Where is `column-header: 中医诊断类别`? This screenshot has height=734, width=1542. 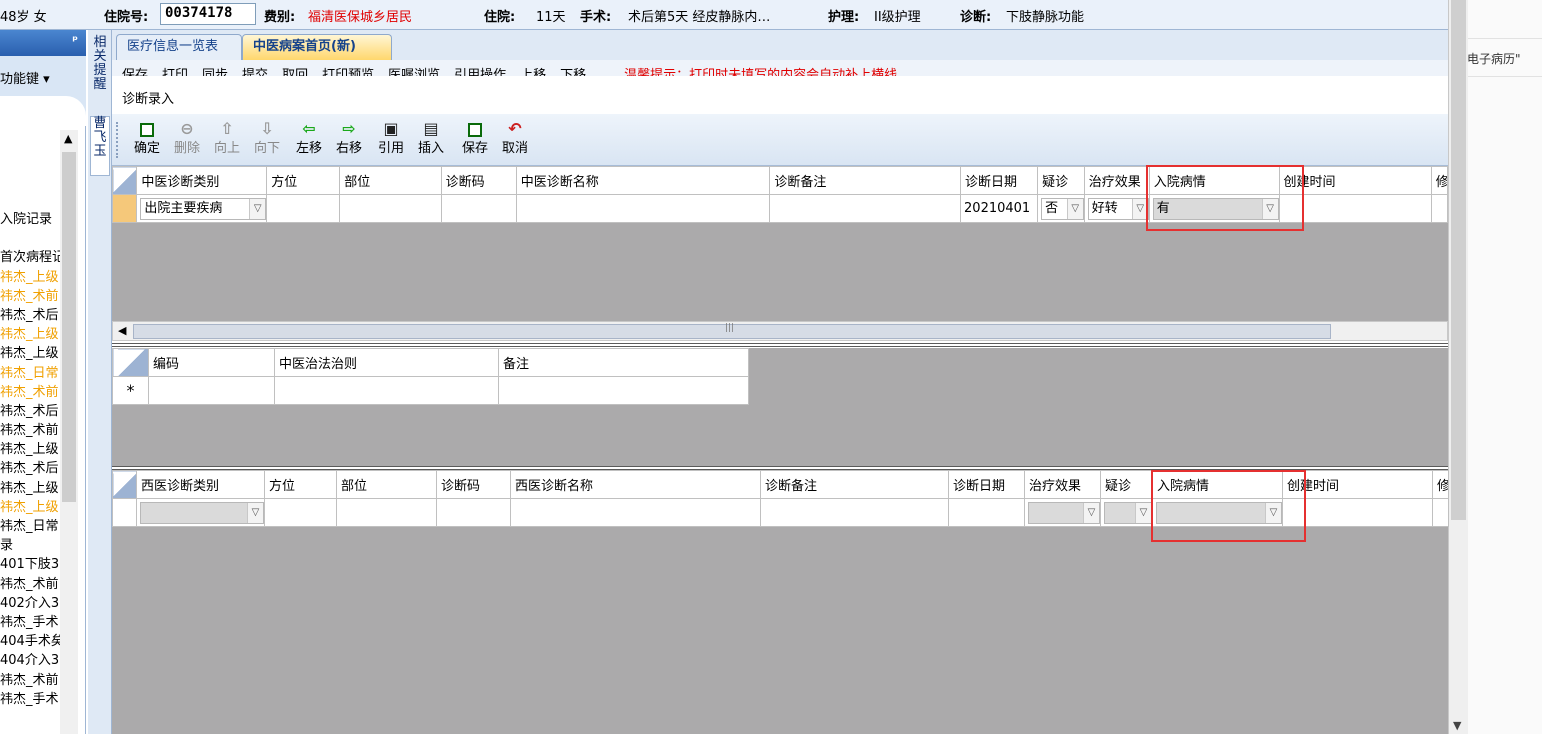 column-header: 中医诊断类别 is located at coordinates (202, 180).